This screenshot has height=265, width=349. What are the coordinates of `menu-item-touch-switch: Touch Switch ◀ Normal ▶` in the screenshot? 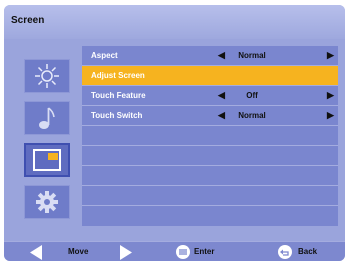 It's located at (210, 116).